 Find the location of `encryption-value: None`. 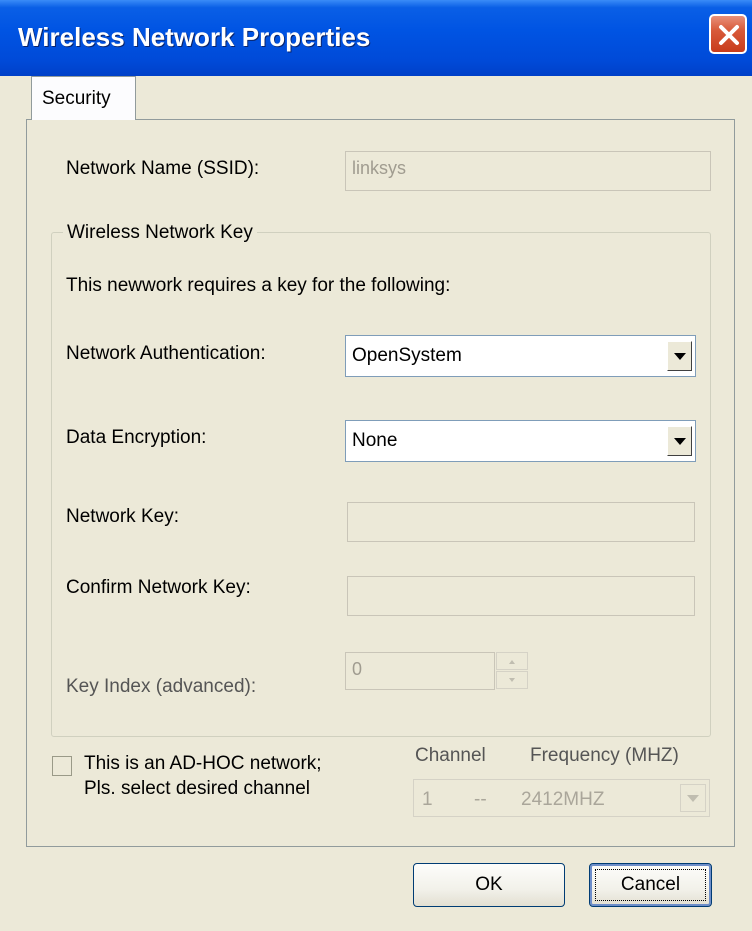

encryption-value: None is located at coordinates (375, 440).